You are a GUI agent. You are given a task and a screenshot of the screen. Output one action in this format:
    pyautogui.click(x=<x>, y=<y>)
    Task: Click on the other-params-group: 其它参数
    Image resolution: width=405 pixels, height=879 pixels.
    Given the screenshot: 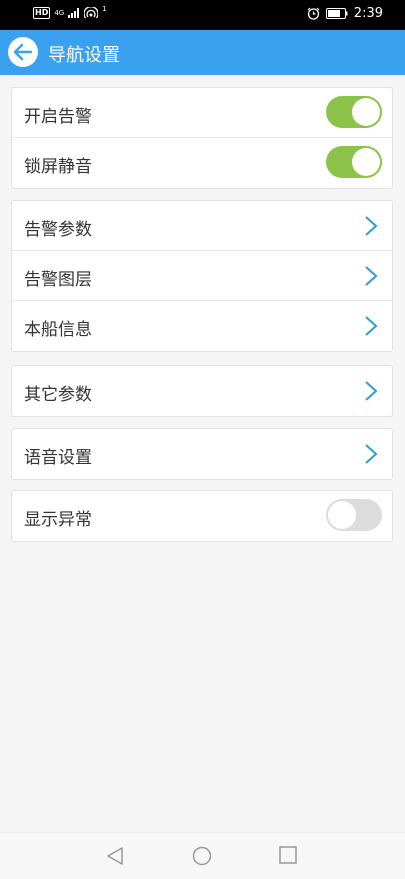 What is the action you would take?
    pyautogui.click(x=202, y=391)
    